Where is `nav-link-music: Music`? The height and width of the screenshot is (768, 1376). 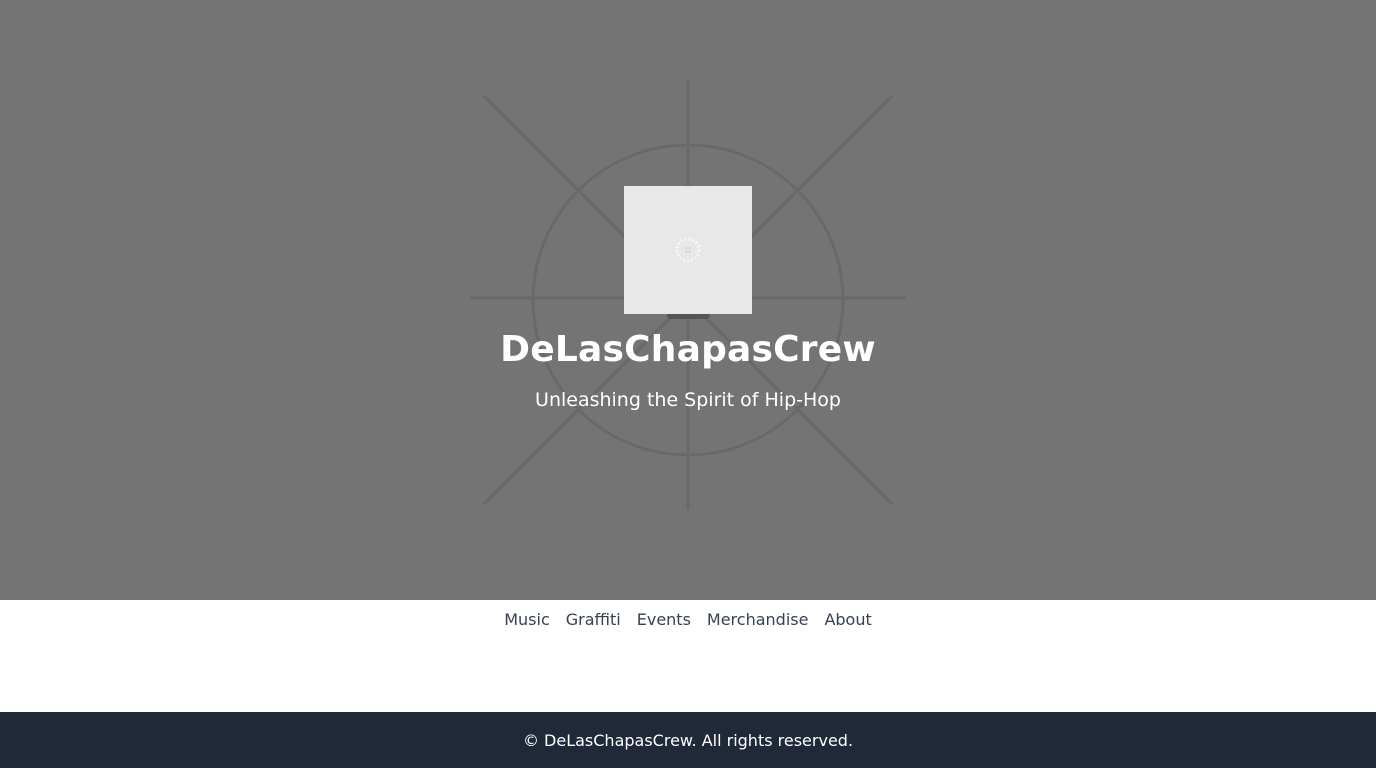
nav-link-music: Music is located at coordinates (527, 620).